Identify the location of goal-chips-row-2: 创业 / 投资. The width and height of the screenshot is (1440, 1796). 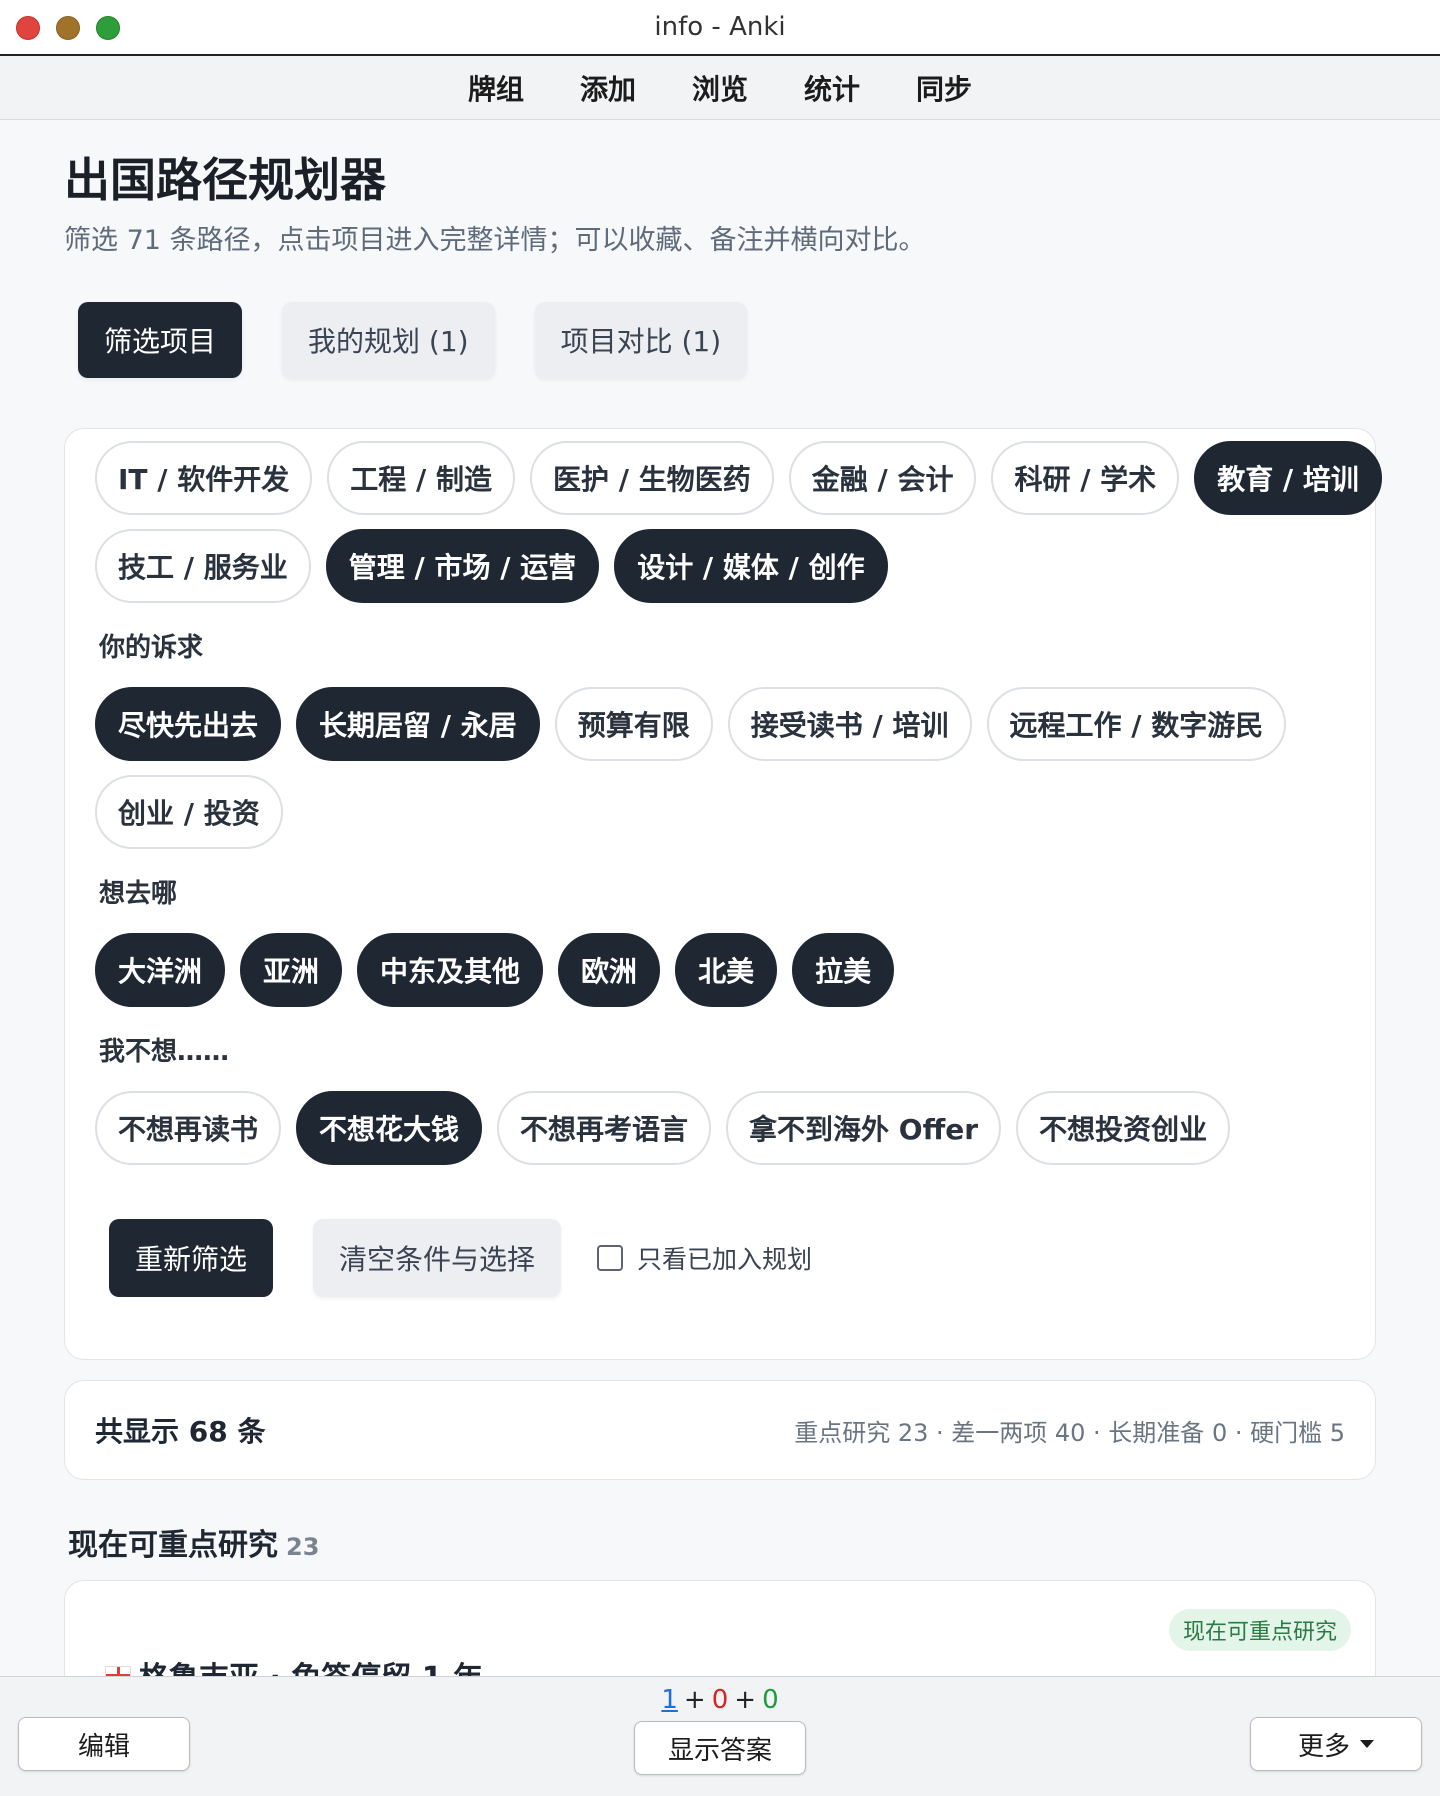
(189, 812).